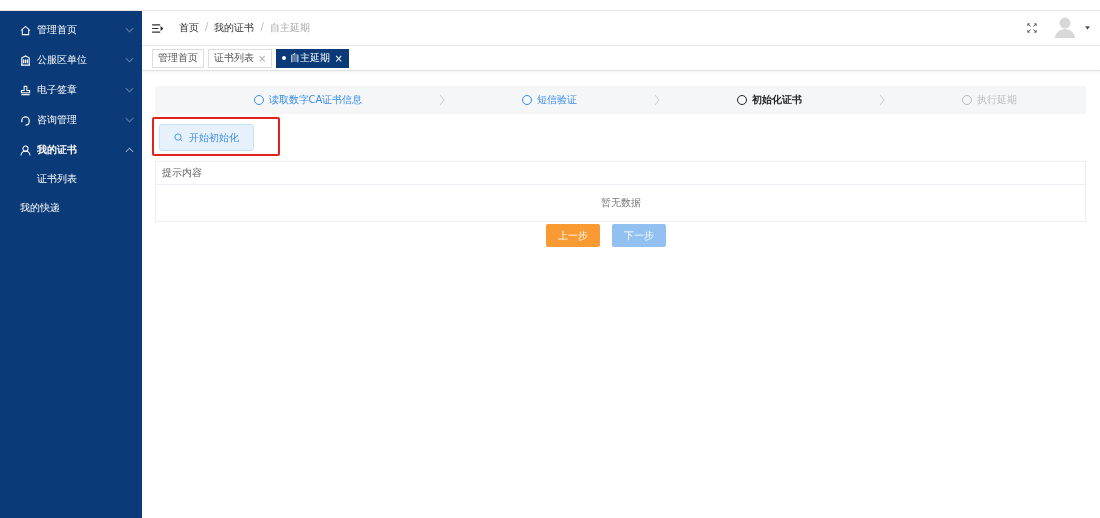 The height and width of the screenshot is (518, 1100). I want to click on breadcrumb-item: 我的证书, so click(234, 28).